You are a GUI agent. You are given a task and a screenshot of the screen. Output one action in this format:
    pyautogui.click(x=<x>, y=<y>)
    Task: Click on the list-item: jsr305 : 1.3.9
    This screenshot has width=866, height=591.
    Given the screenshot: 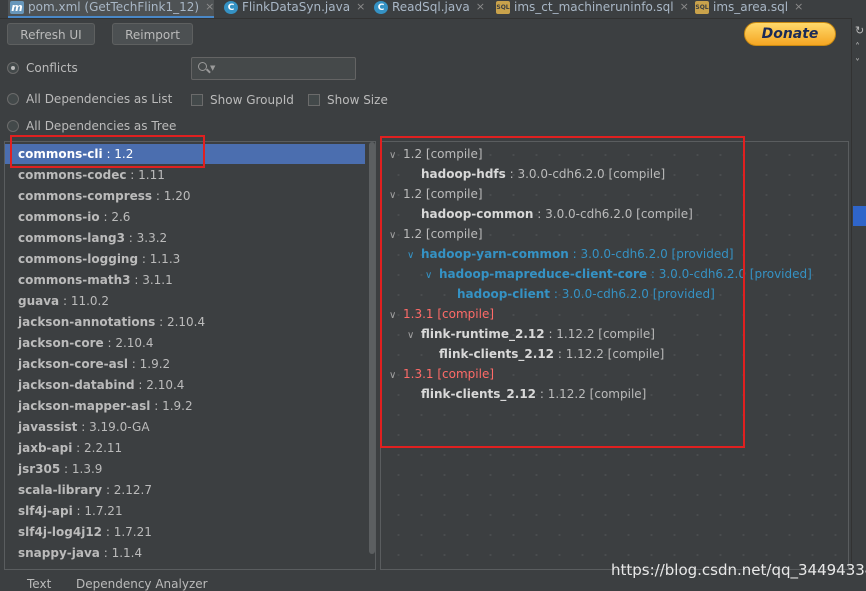 What is the action you would take?
    pyautogui.click(x=185, y=469)
    